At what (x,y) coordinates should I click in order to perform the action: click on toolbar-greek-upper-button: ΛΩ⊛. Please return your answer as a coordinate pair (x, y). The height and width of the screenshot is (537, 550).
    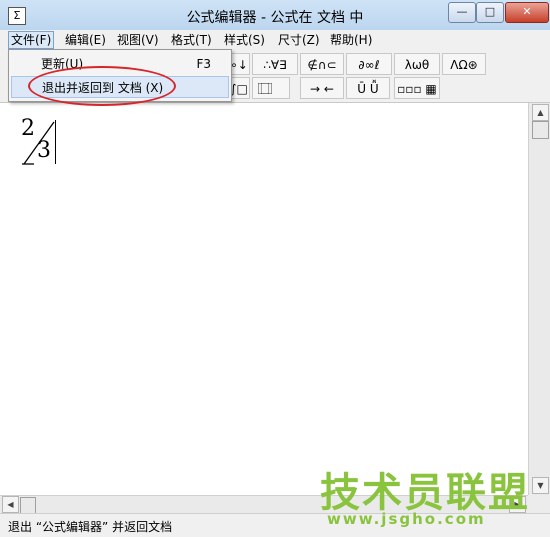
    Looking at the image, I should click on (464, 64).